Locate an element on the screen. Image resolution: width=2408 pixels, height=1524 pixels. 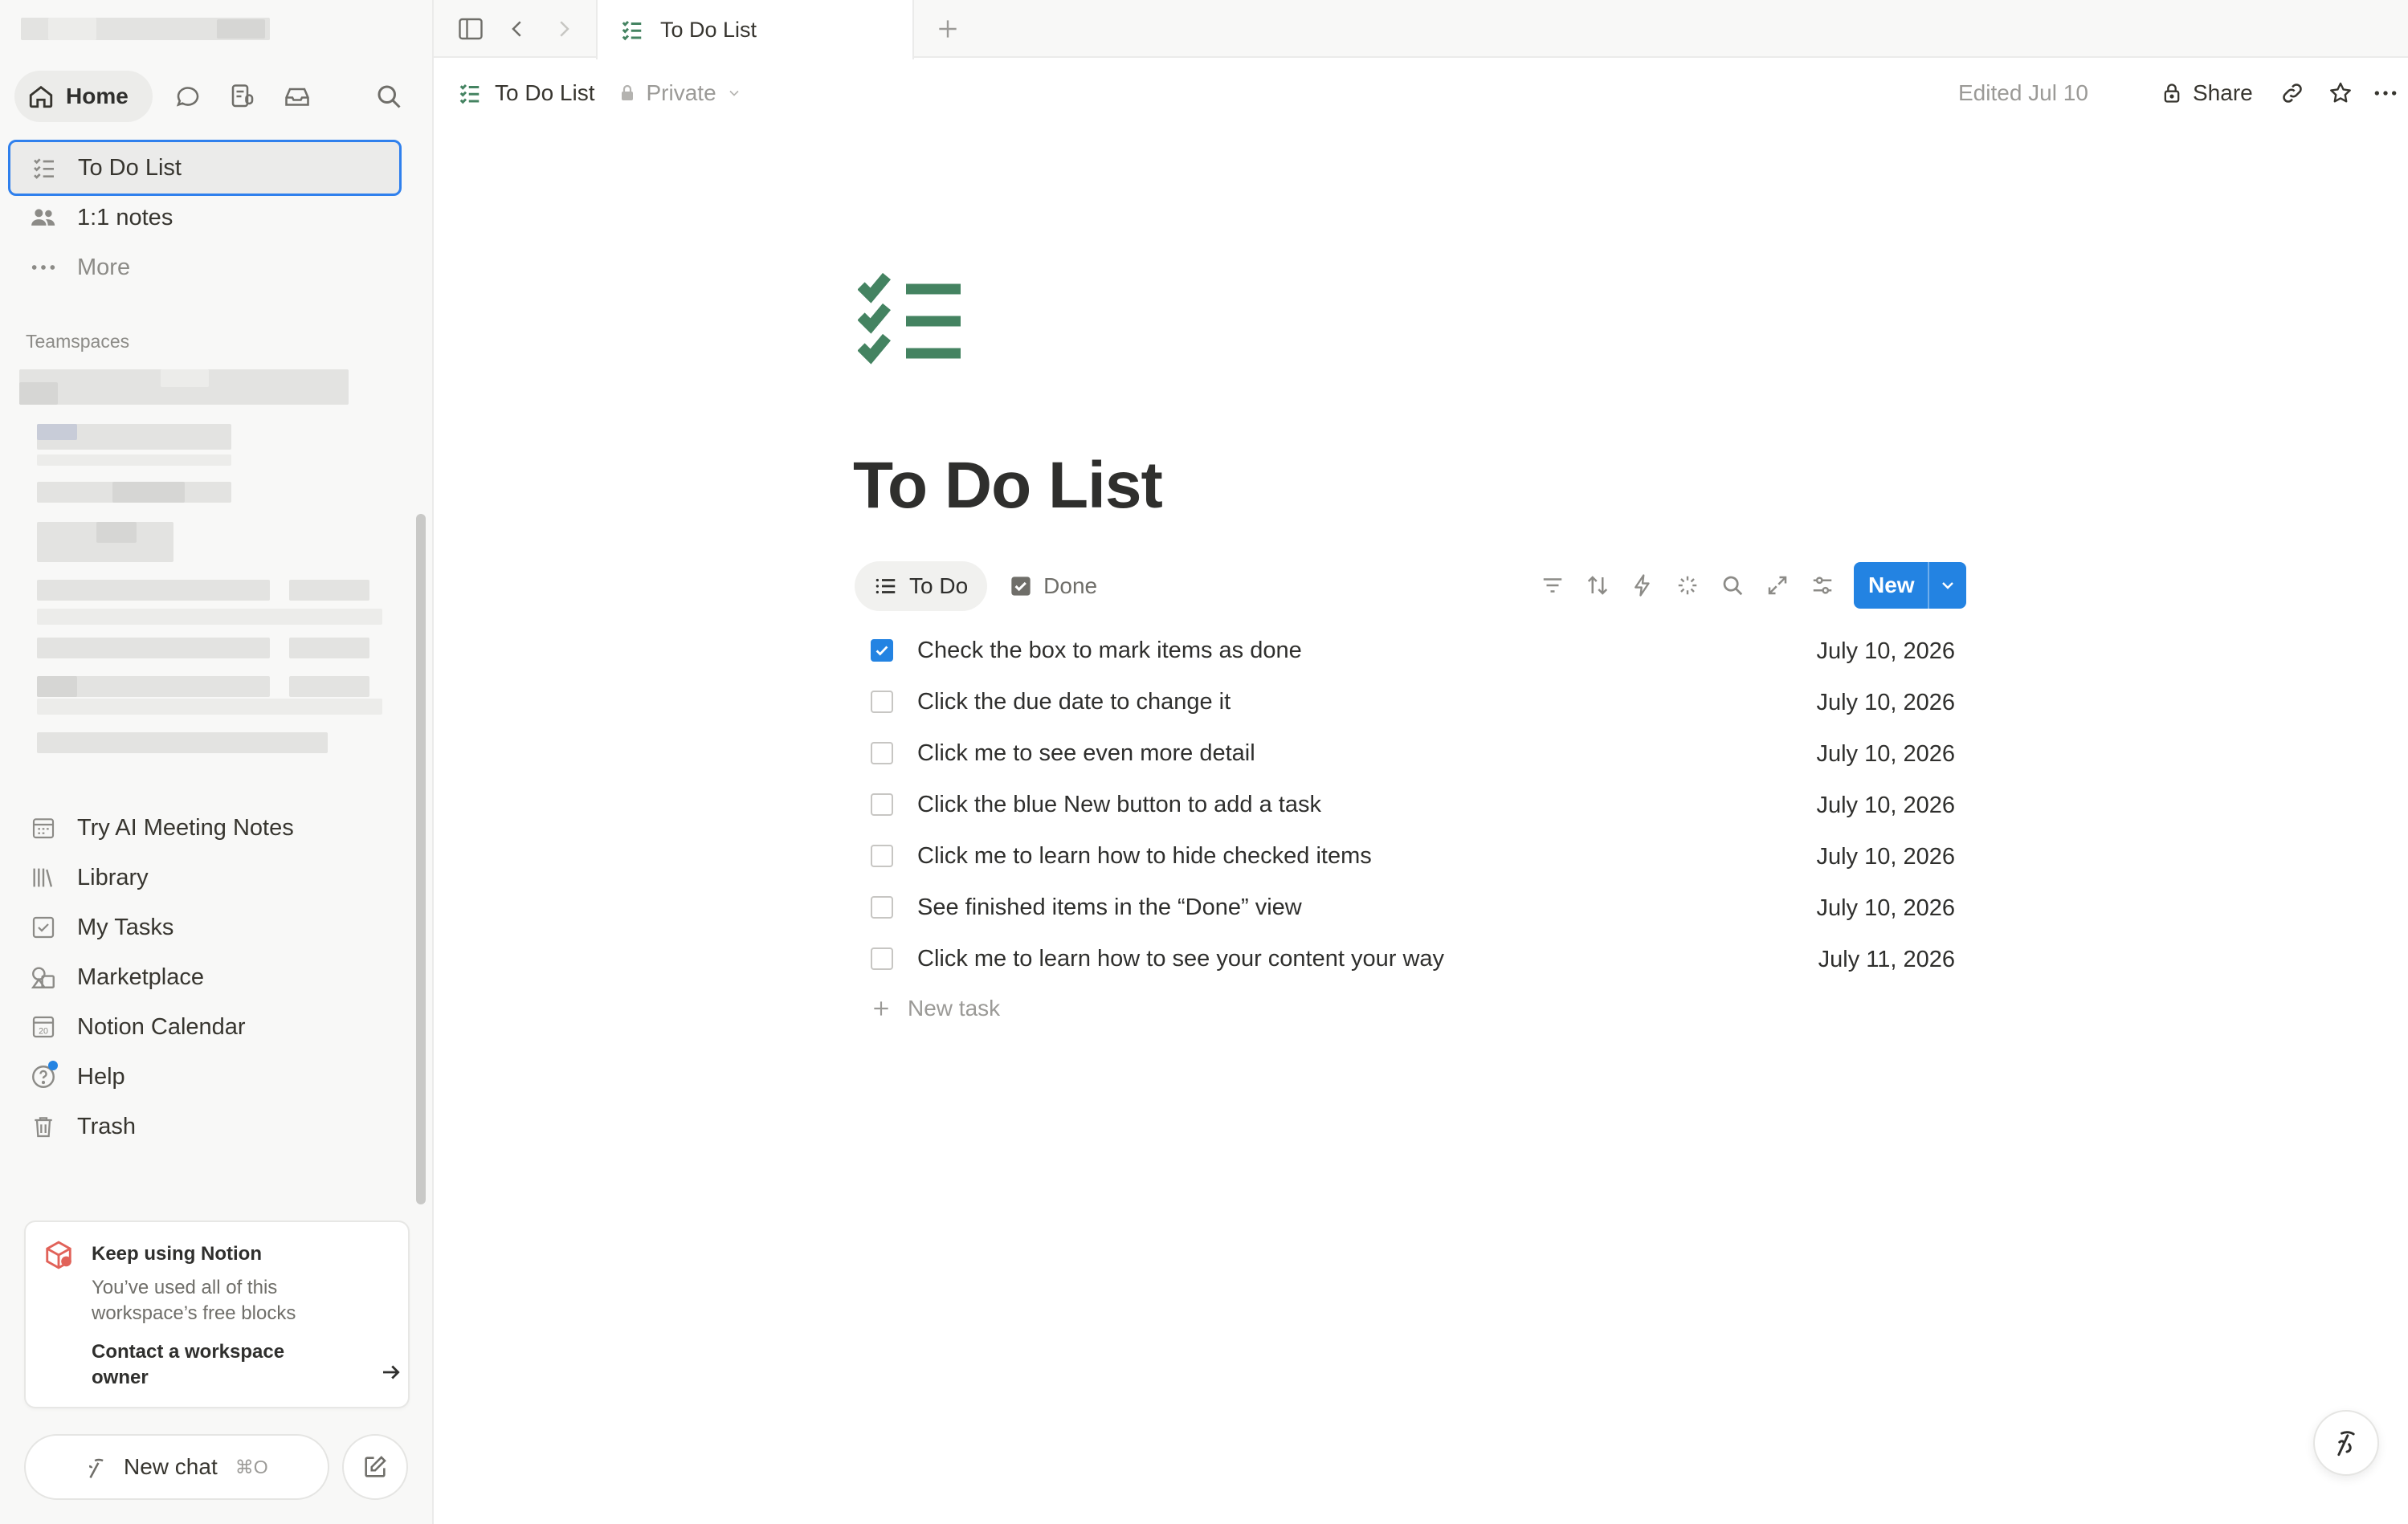
meeting-notes-icon is located at coordinates (242, 96).